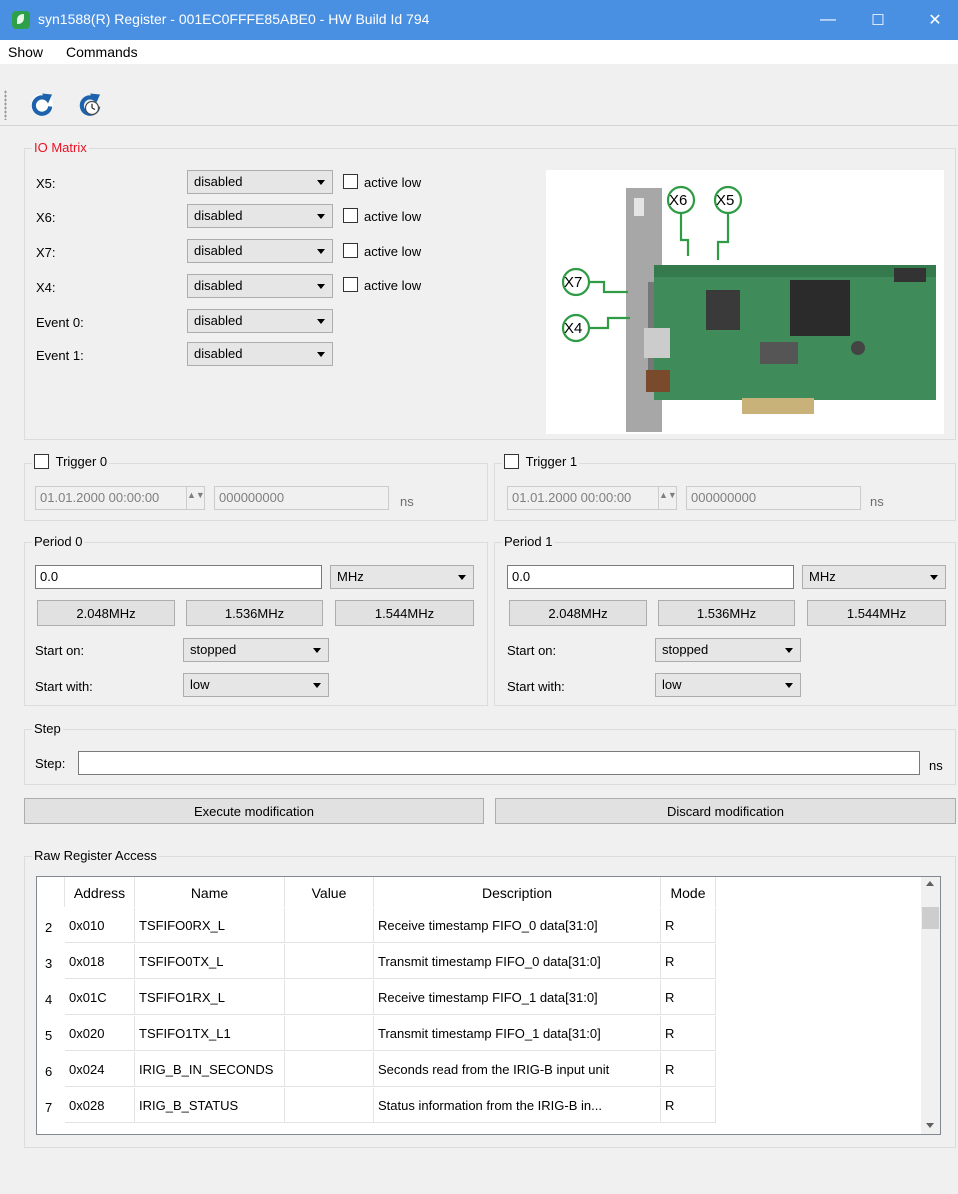 The height and width of the screenshot is (1194, 958). What do you see at coordinates (650, 577) in the screenshot?
I see `period1-value-input: 0.0` at bounding box center [650, 577].